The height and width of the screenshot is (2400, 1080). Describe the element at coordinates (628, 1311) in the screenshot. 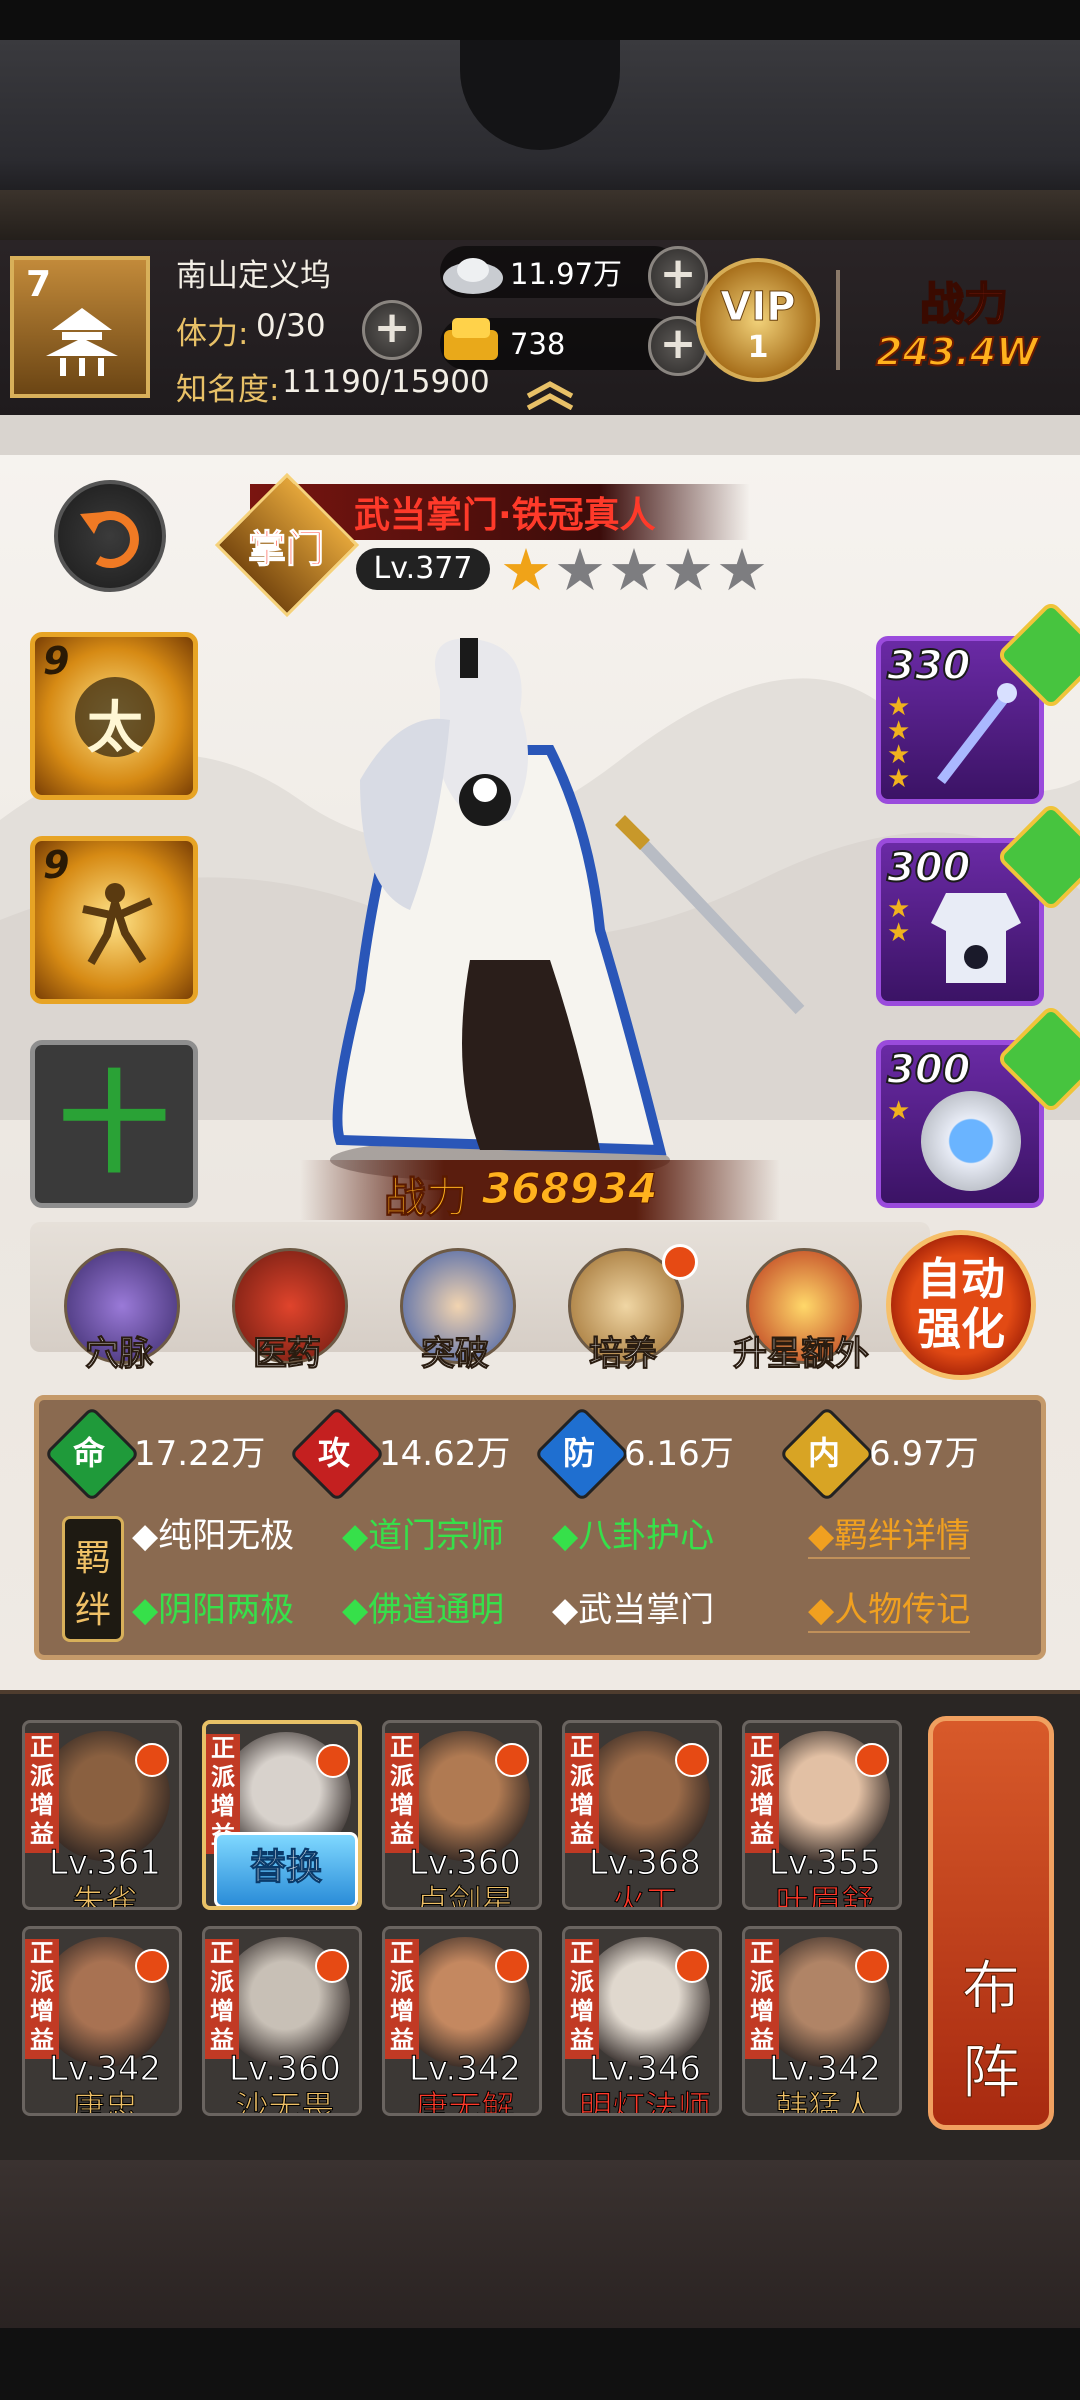

I see `menu-train: 培养` at that location.